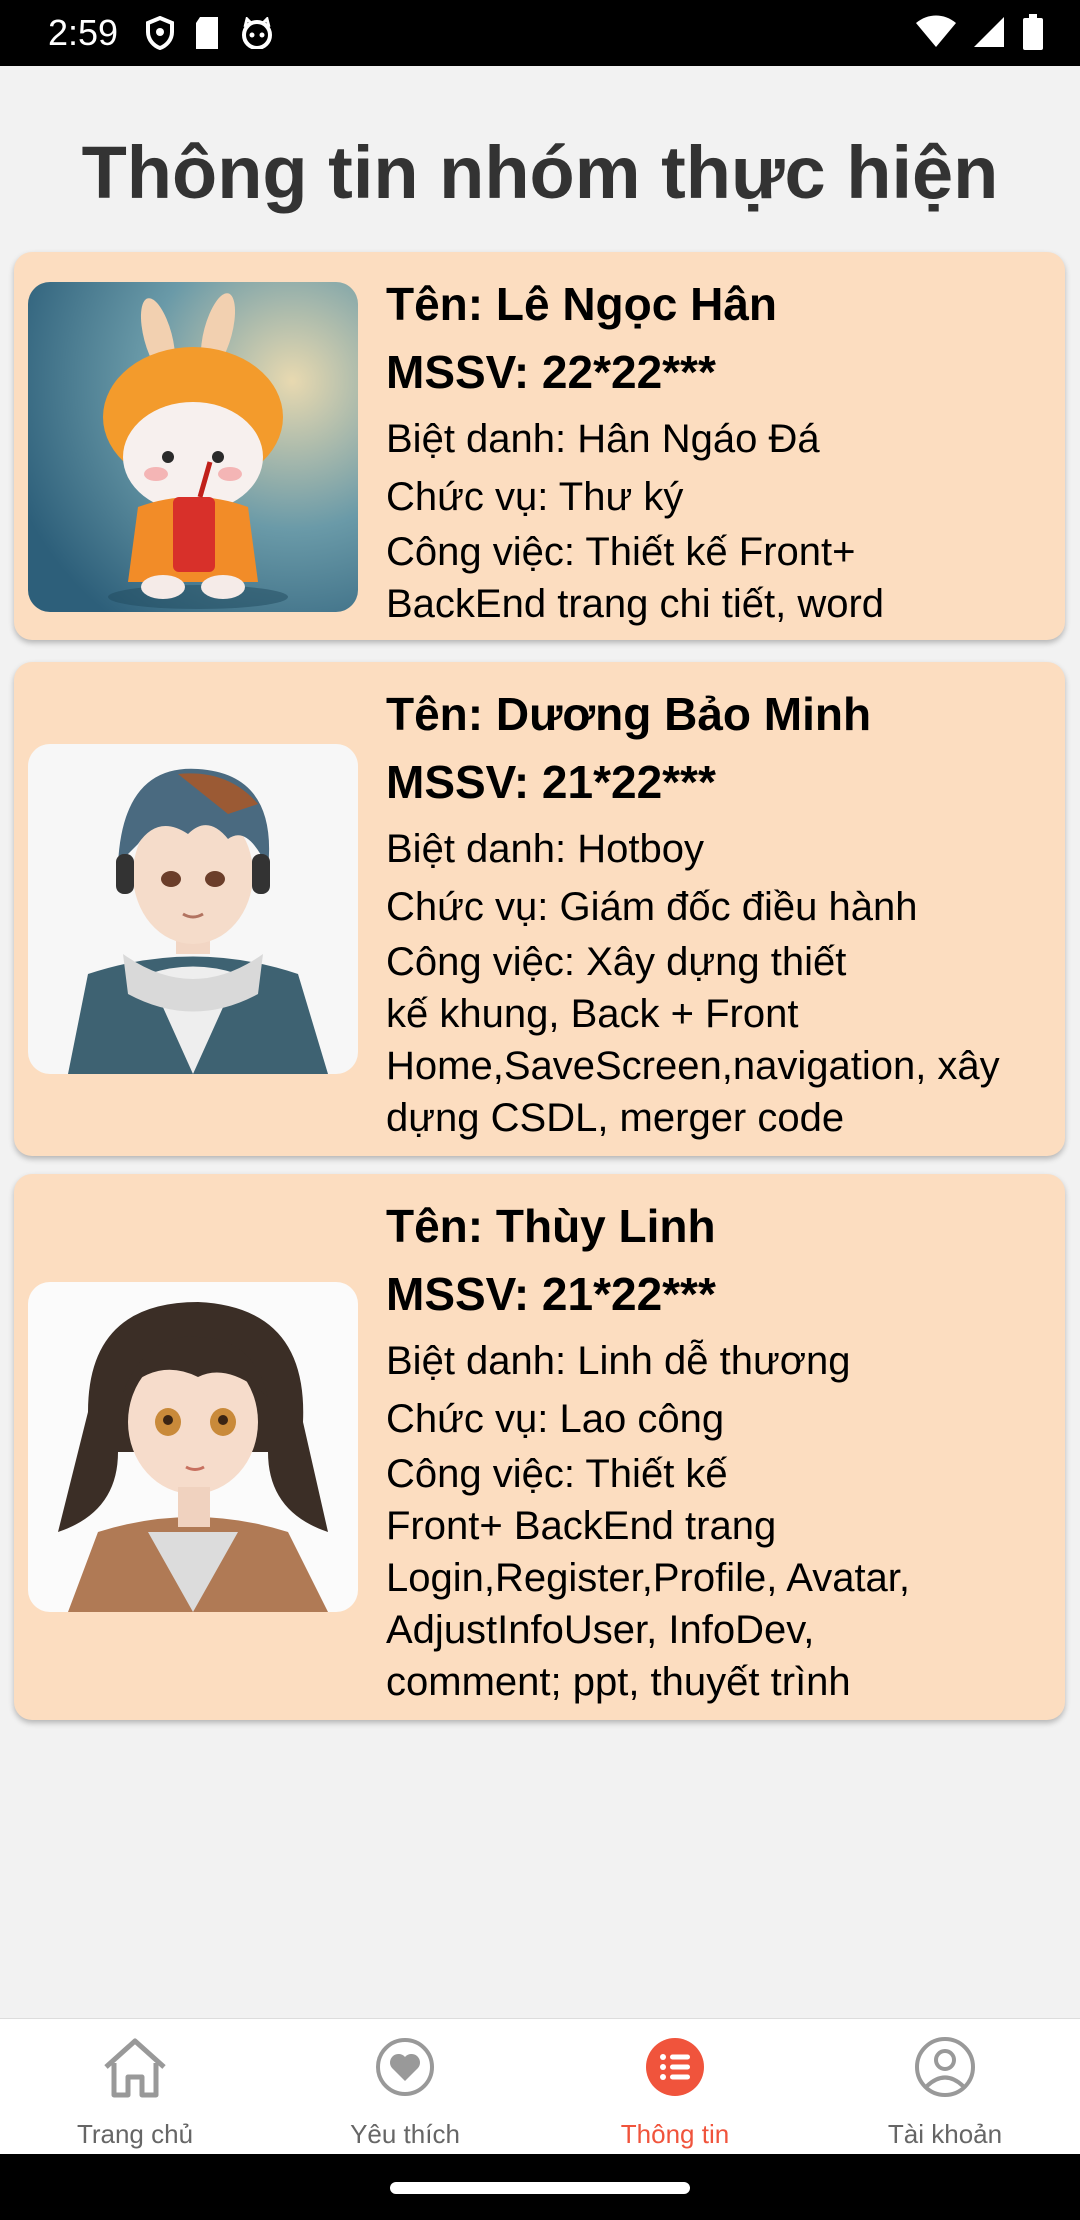  I want to click on member-work-line: Công việc: Thiết kế, so click(557, 1474).